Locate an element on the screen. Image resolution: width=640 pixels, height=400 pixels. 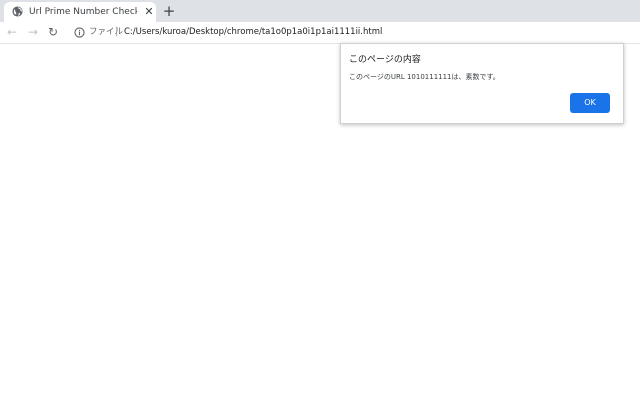
dialog-message: このページのURL 1010111111は、素数です。 is located at coordinates (424, 77).